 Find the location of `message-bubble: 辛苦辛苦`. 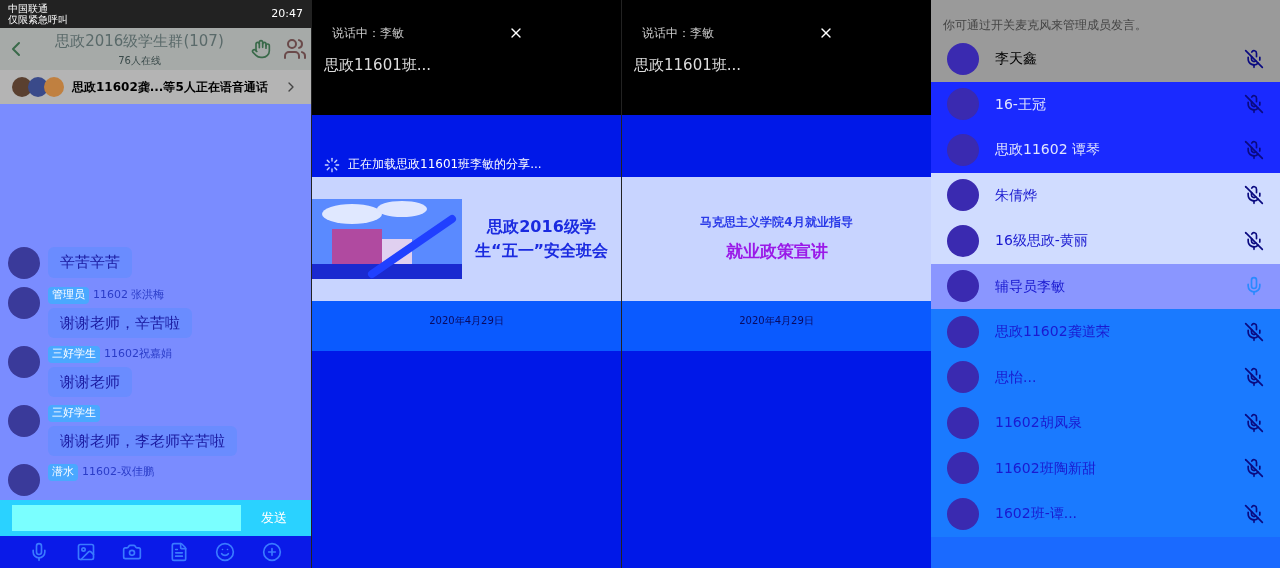

message-bubble: 辛苦辛苦 is located at coordinates (90, 262).